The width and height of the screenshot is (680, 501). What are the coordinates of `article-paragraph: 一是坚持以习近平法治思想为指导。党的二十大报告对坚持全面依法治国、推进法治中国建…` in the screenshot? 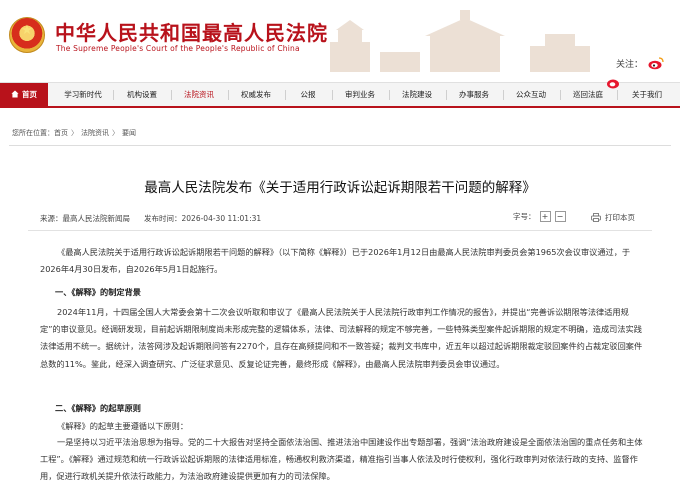 It's located at (341, 459).